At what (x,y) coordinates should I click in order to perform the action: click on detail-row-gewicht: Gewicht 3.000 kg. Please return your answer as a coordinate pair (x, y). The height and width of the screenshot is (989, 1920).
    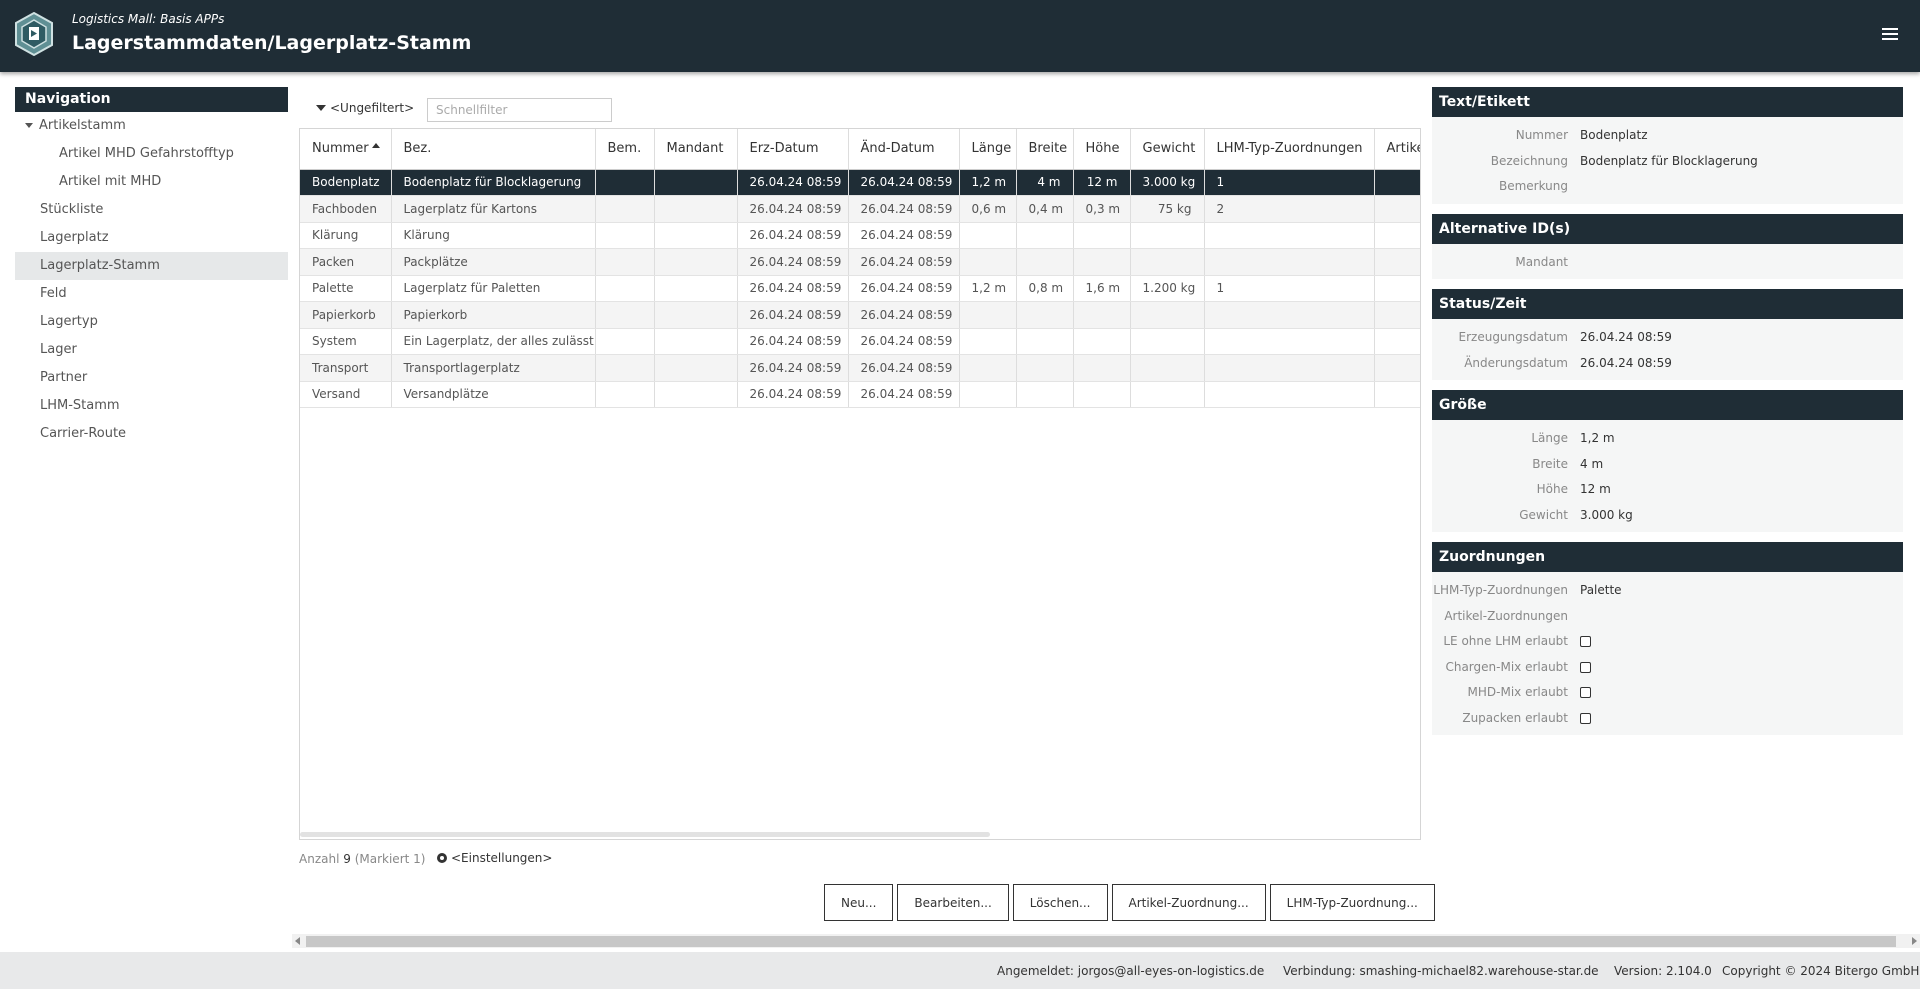
    Looking at the image, I should click on (1667, 516).